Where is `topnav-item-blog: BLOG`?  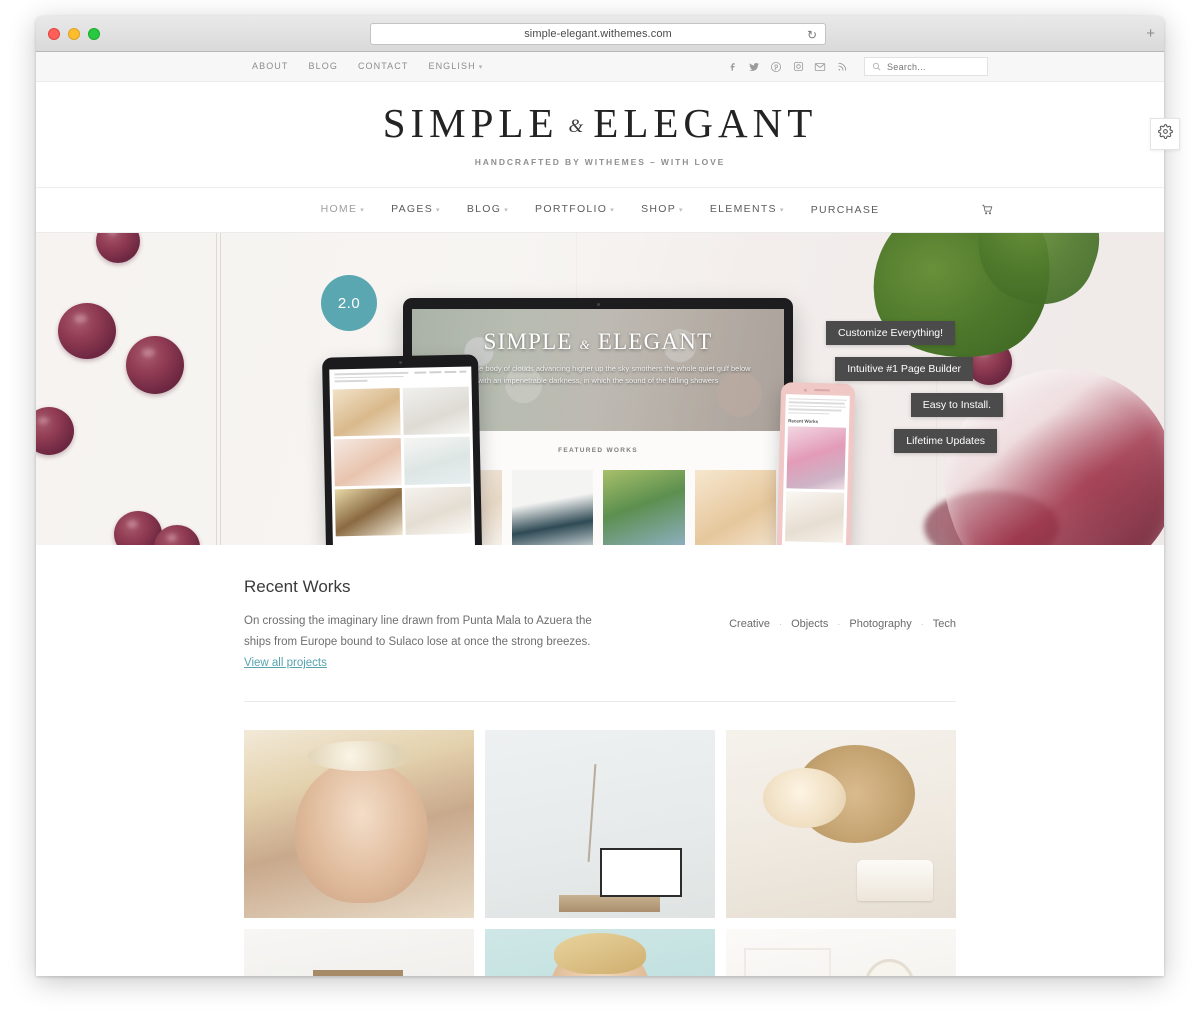
topnav-item-blog: BLOG is located at coordinates (323, 67).